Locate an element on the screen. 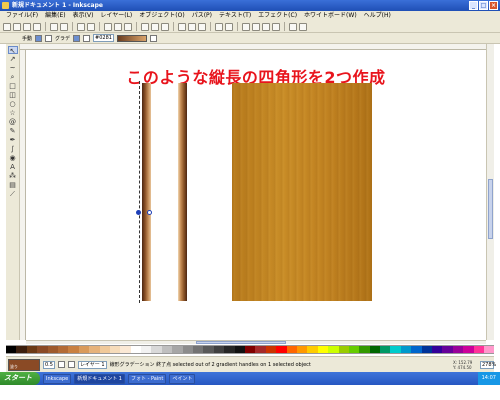  opacity-field: 0.5 is located at coordinates (49, 364).